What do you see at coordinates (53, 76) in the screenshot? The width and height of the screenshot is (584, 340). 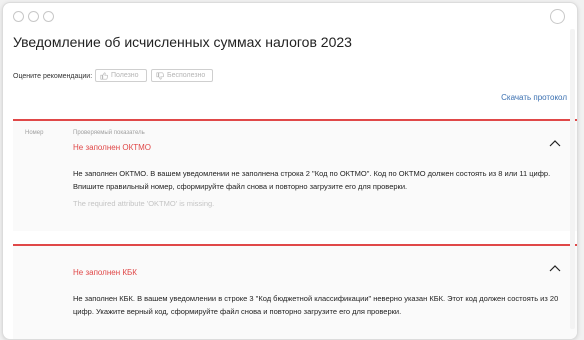 I see `rate-label: Оцените рекомендации:` at bounding box center [53, 76].